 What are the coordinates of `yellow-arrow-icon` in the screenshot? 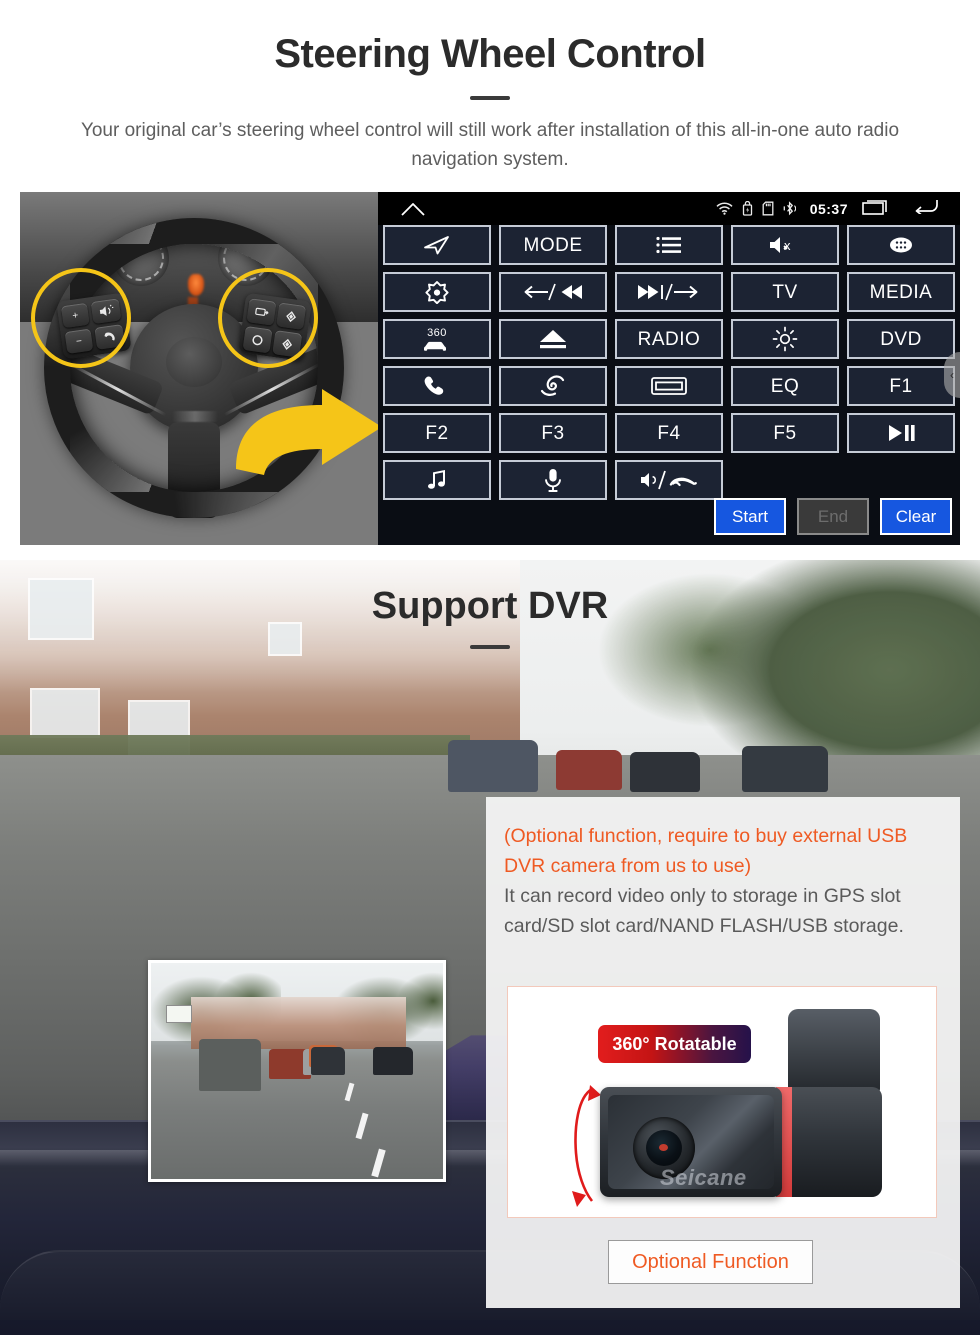 It's located at (307, 432).